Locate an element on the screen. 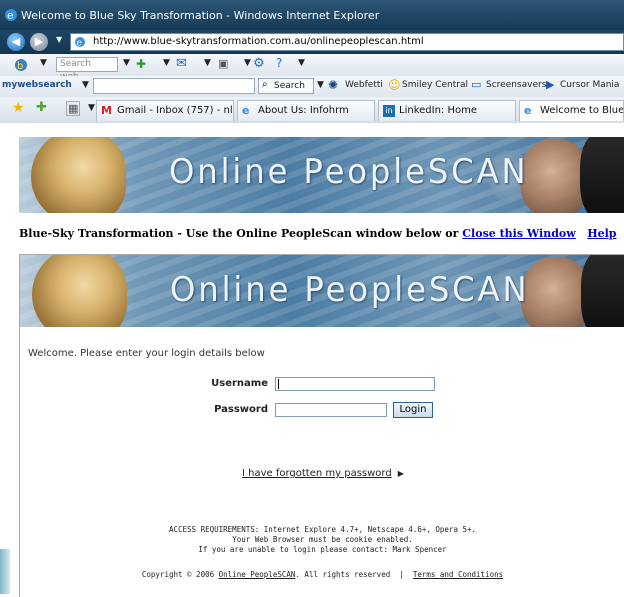 This screenshot has width=624, height=597. username-input is located at coordinates (355, 384).